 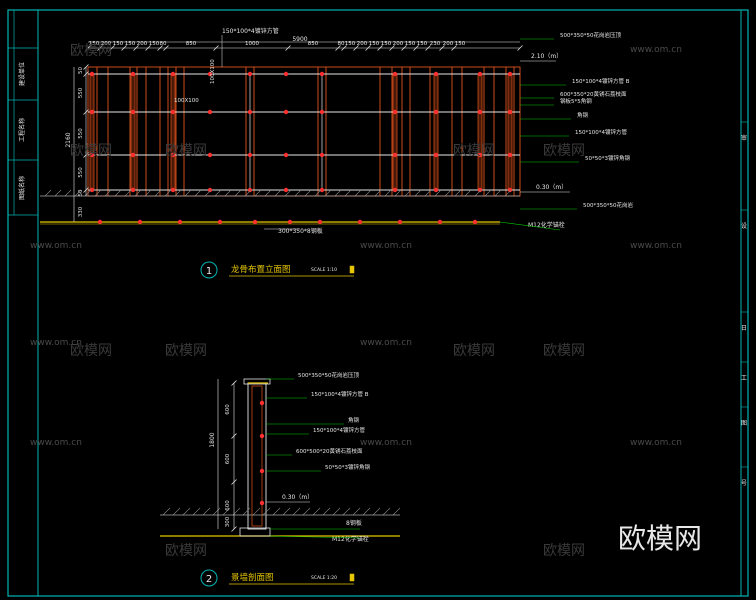 I want to click on bottom-note: 300*350*8钢板, so click(x=300, y=231).